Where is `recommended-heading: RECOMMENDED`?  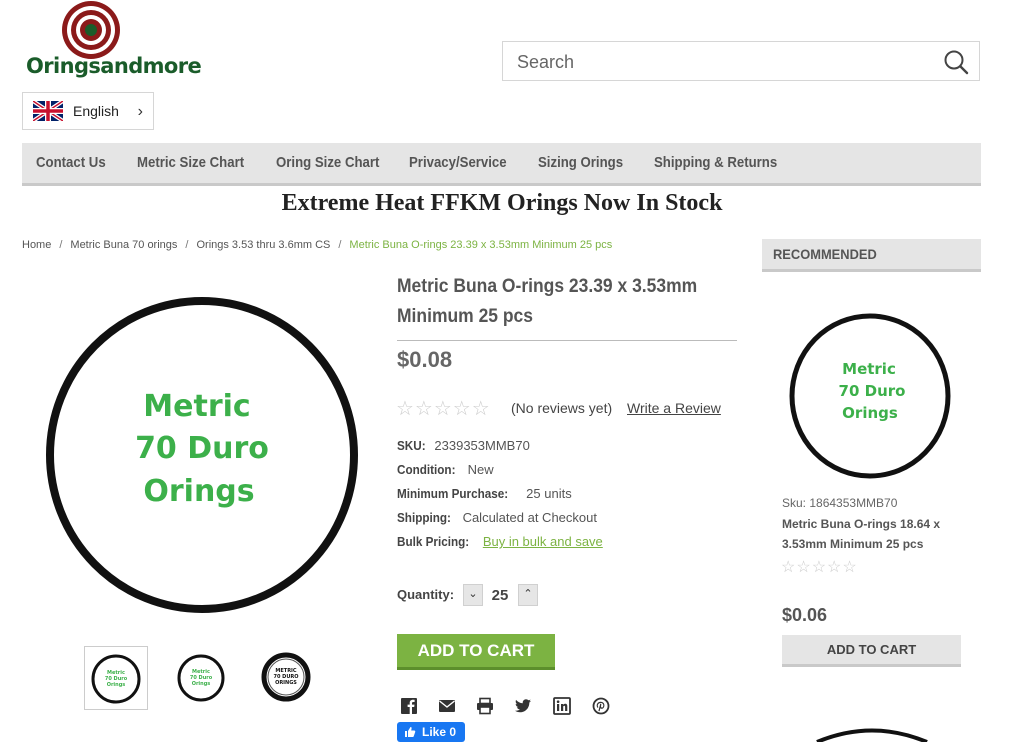 recommended-heading: RECOMMENDED is located at coordinates (871, 255).